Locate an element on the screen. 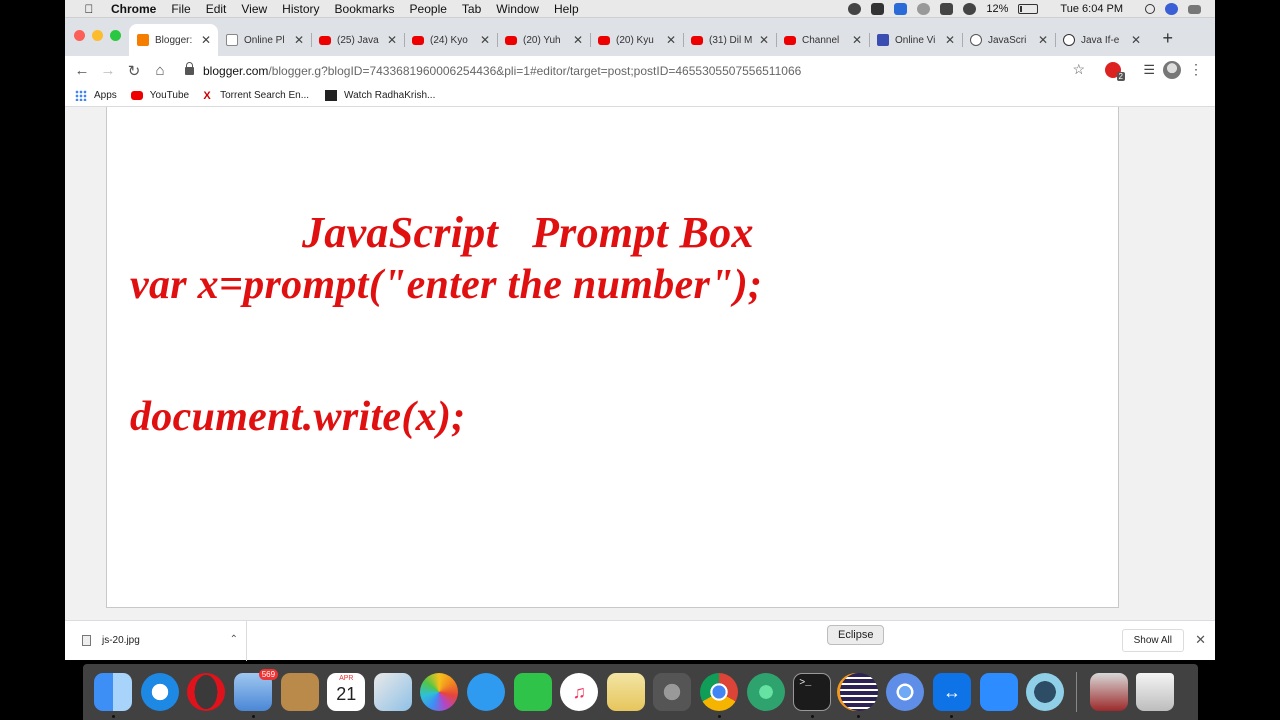 The height and width of the screenshot is (720, 1280). atom-icon is located at coordinates (765, 692).